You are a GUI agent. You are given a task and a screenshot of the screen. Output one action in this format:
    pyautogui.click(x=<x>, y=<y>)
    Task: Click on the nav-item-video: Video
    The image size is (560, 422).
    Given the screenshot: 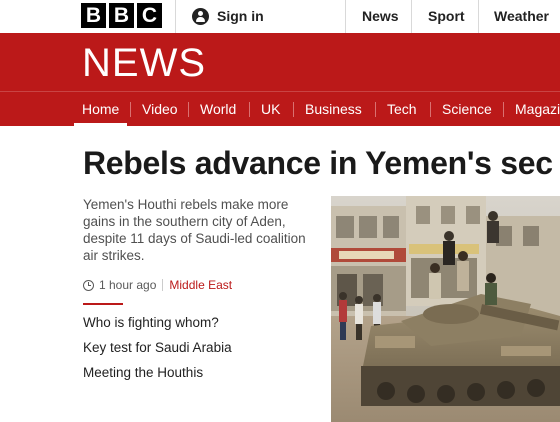 What is the action you would take?
    pyautogui.click(x=160, y=109)
    